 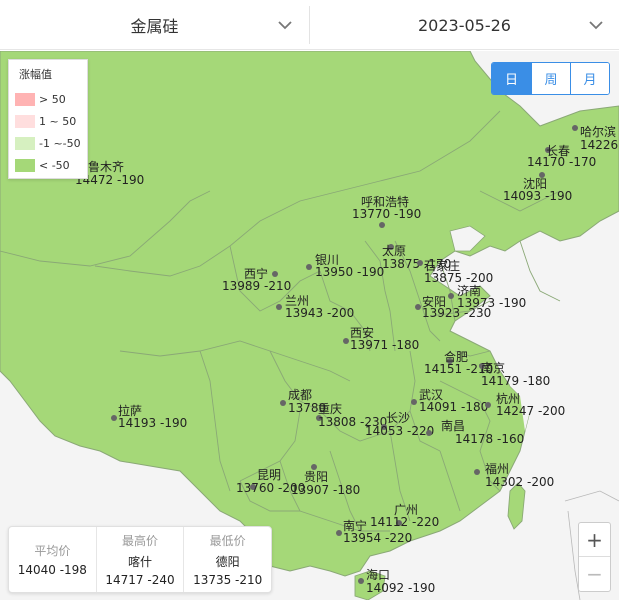 What do you see at coordinates (54, 165) in the screenshot?
I see `legend-label: < -50` at bounding box center [54, 165].